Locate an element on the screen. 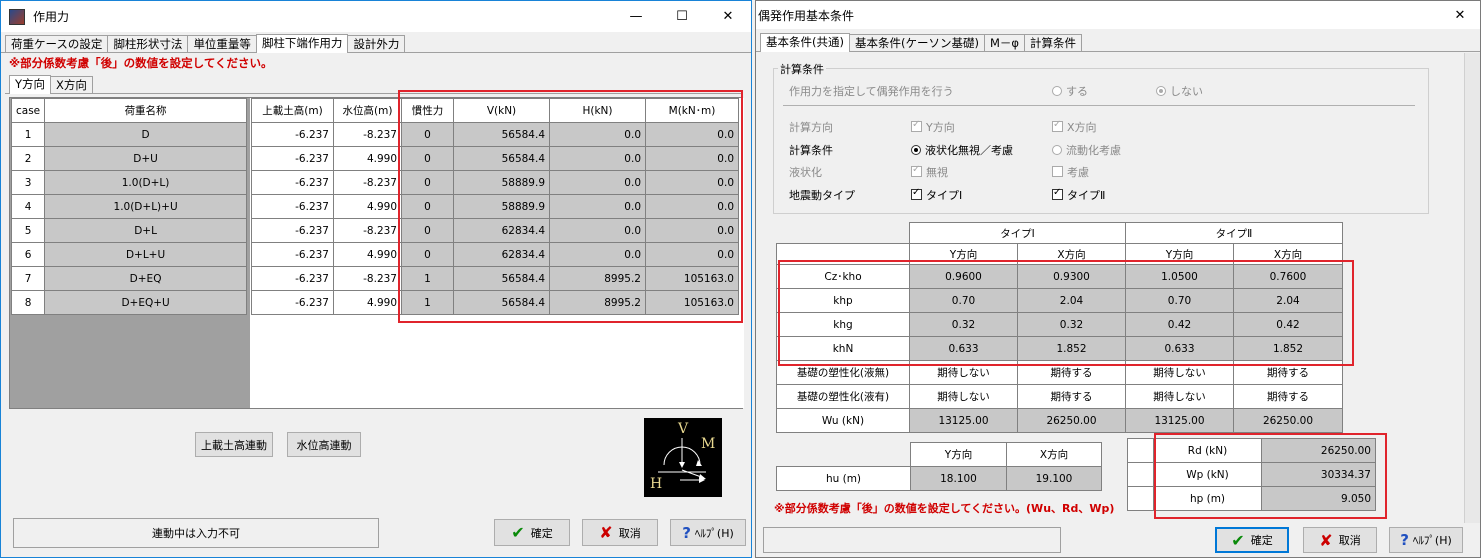  check-consider: 考慮 is located at coordinates (1070, 172).